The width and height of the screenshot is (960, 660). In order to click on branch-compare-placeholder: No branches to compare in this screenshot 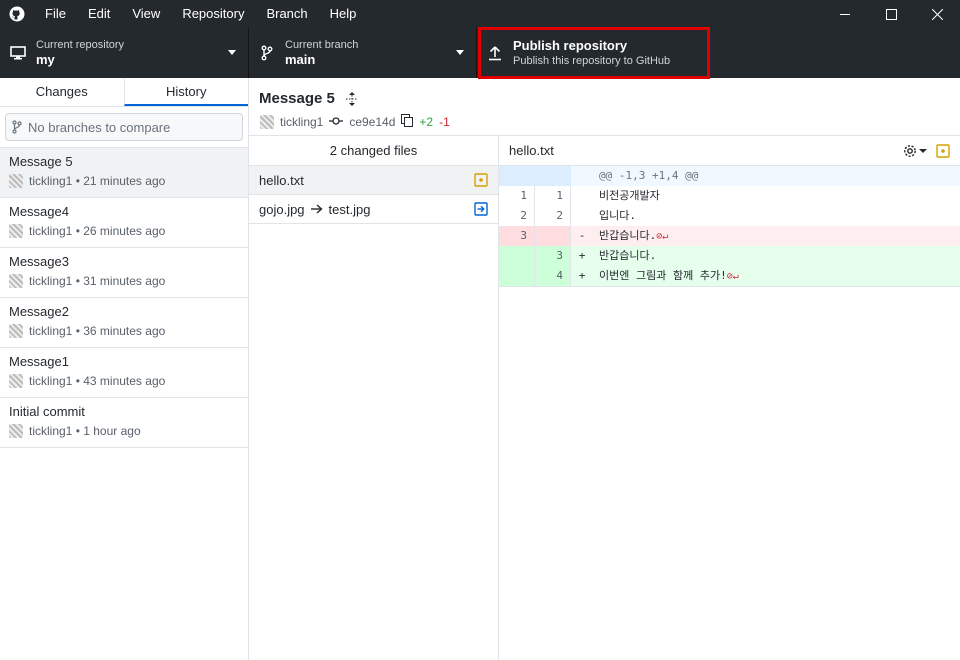, I will do `click(99, 127)`.